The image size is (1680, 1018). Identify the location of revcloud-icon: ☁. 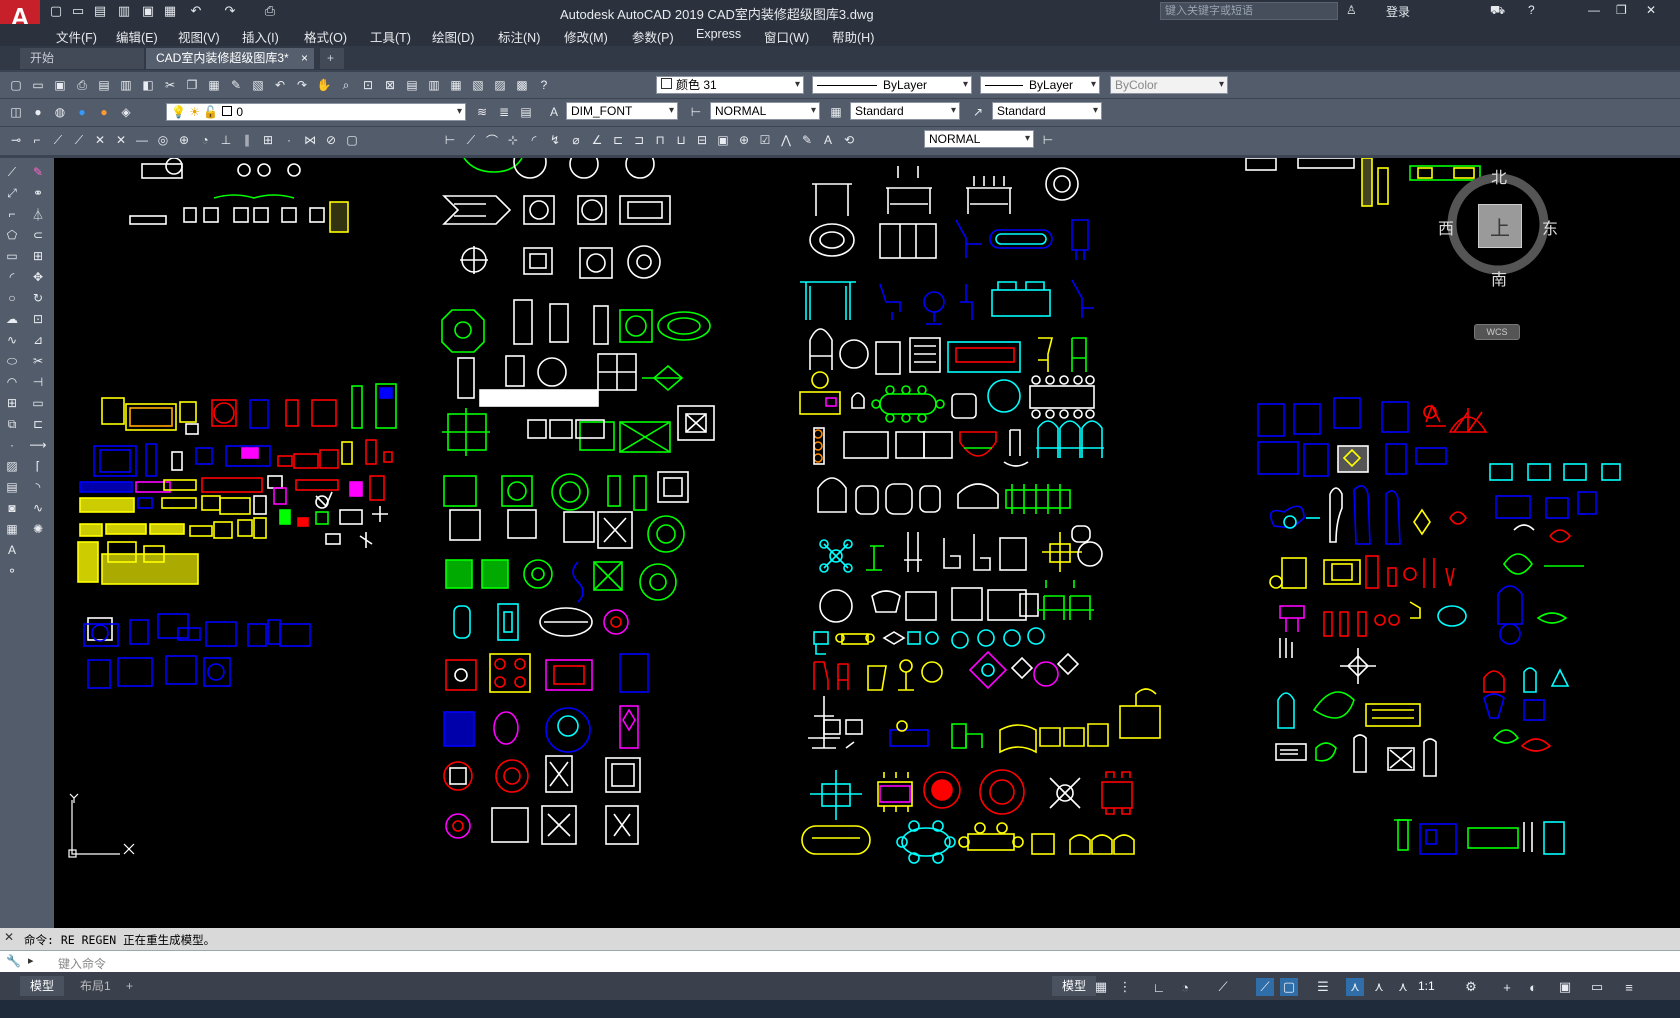
(12, 319).